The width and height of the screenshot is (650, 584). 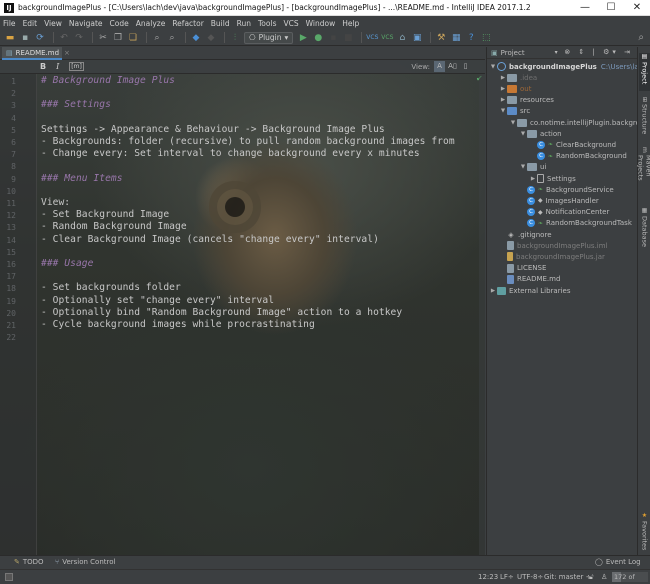 What do you see at coordinates (566, 189) in the screenshot?
I see `tree-item: C ❧ BackgroundService` at bounding box center [566, 189].